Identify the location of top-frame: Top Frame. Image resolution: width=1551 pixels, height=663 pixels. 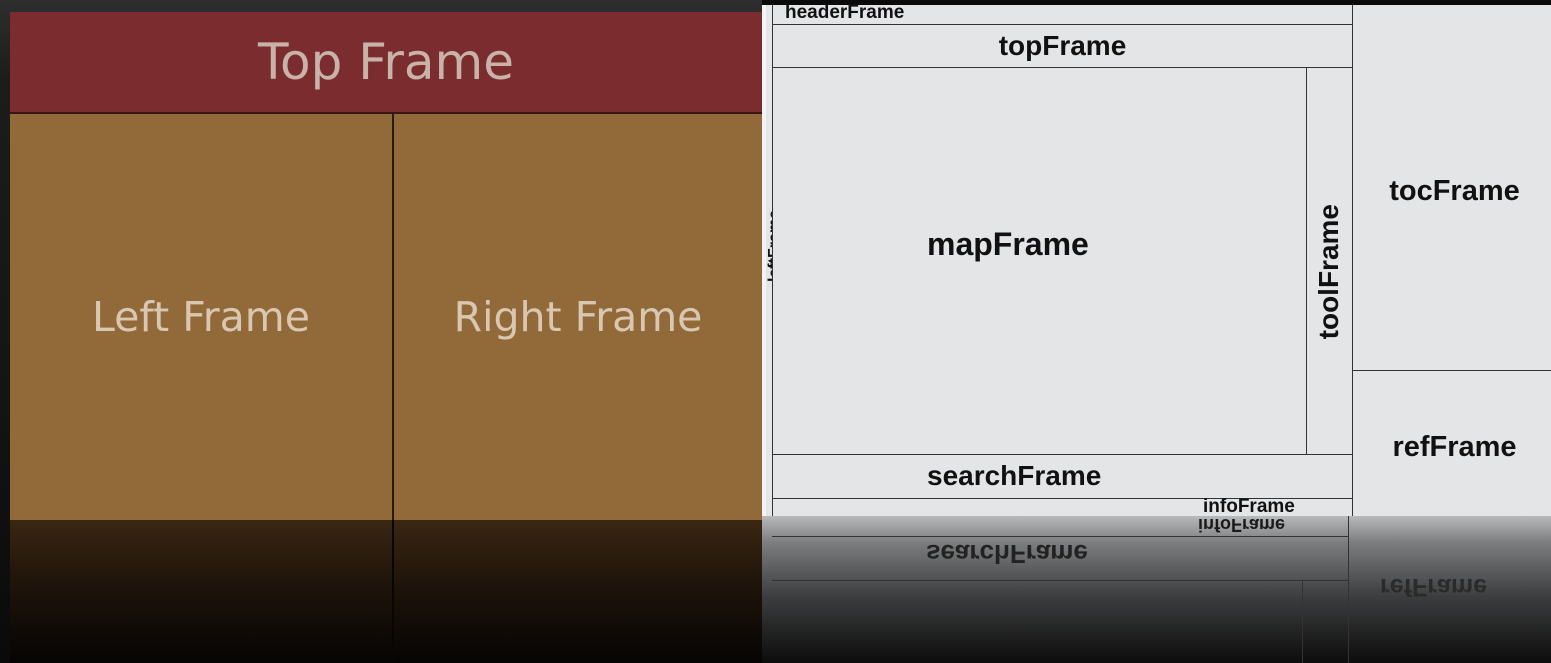
(386, 63).